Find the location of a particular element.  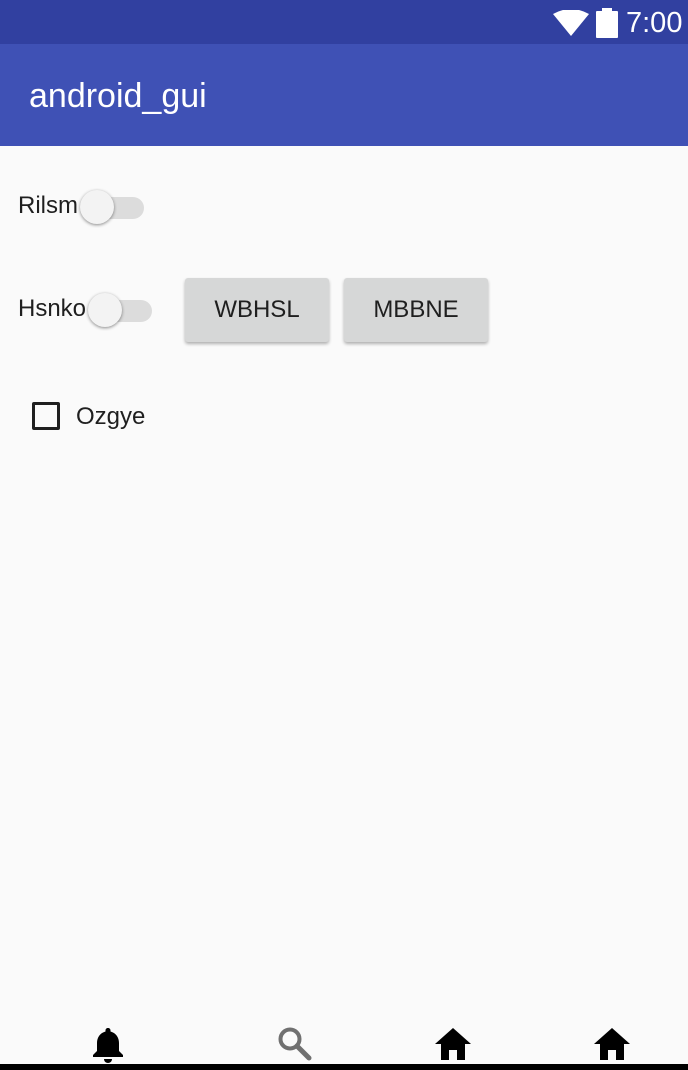

mbbne-button: MBBNE is located at coordinates (416, 310).